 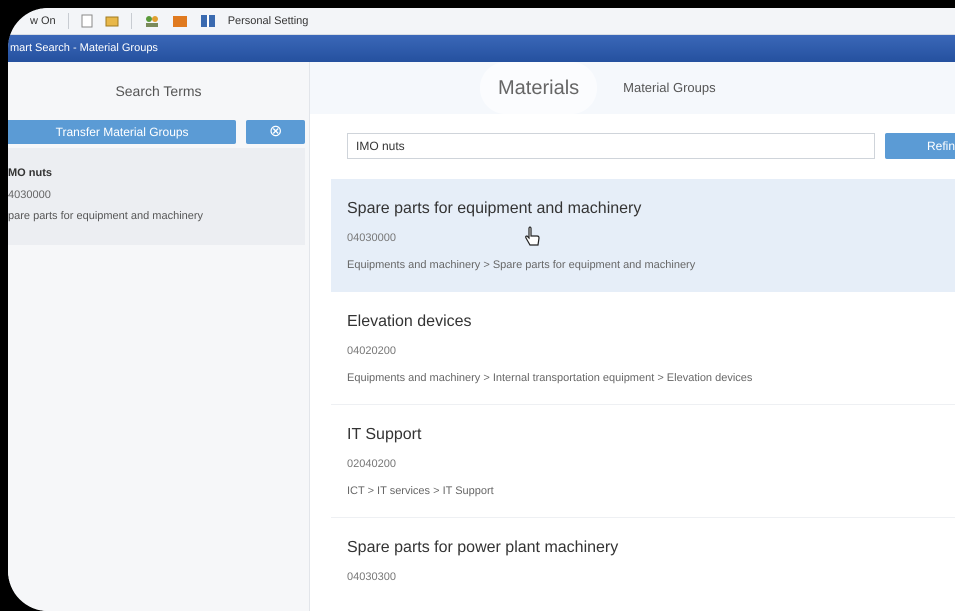 What do you see at coordinates (371, 577) in the screenshot?
I see `result-code: 04030300` at bounding box center [371, 577].